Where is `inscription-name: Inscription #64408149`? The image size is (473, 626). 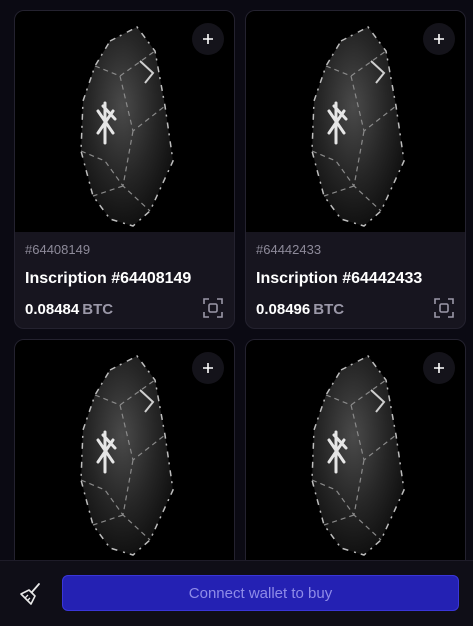
inscription-name: Inscription #64408149 is located at coordinates (108, 279).